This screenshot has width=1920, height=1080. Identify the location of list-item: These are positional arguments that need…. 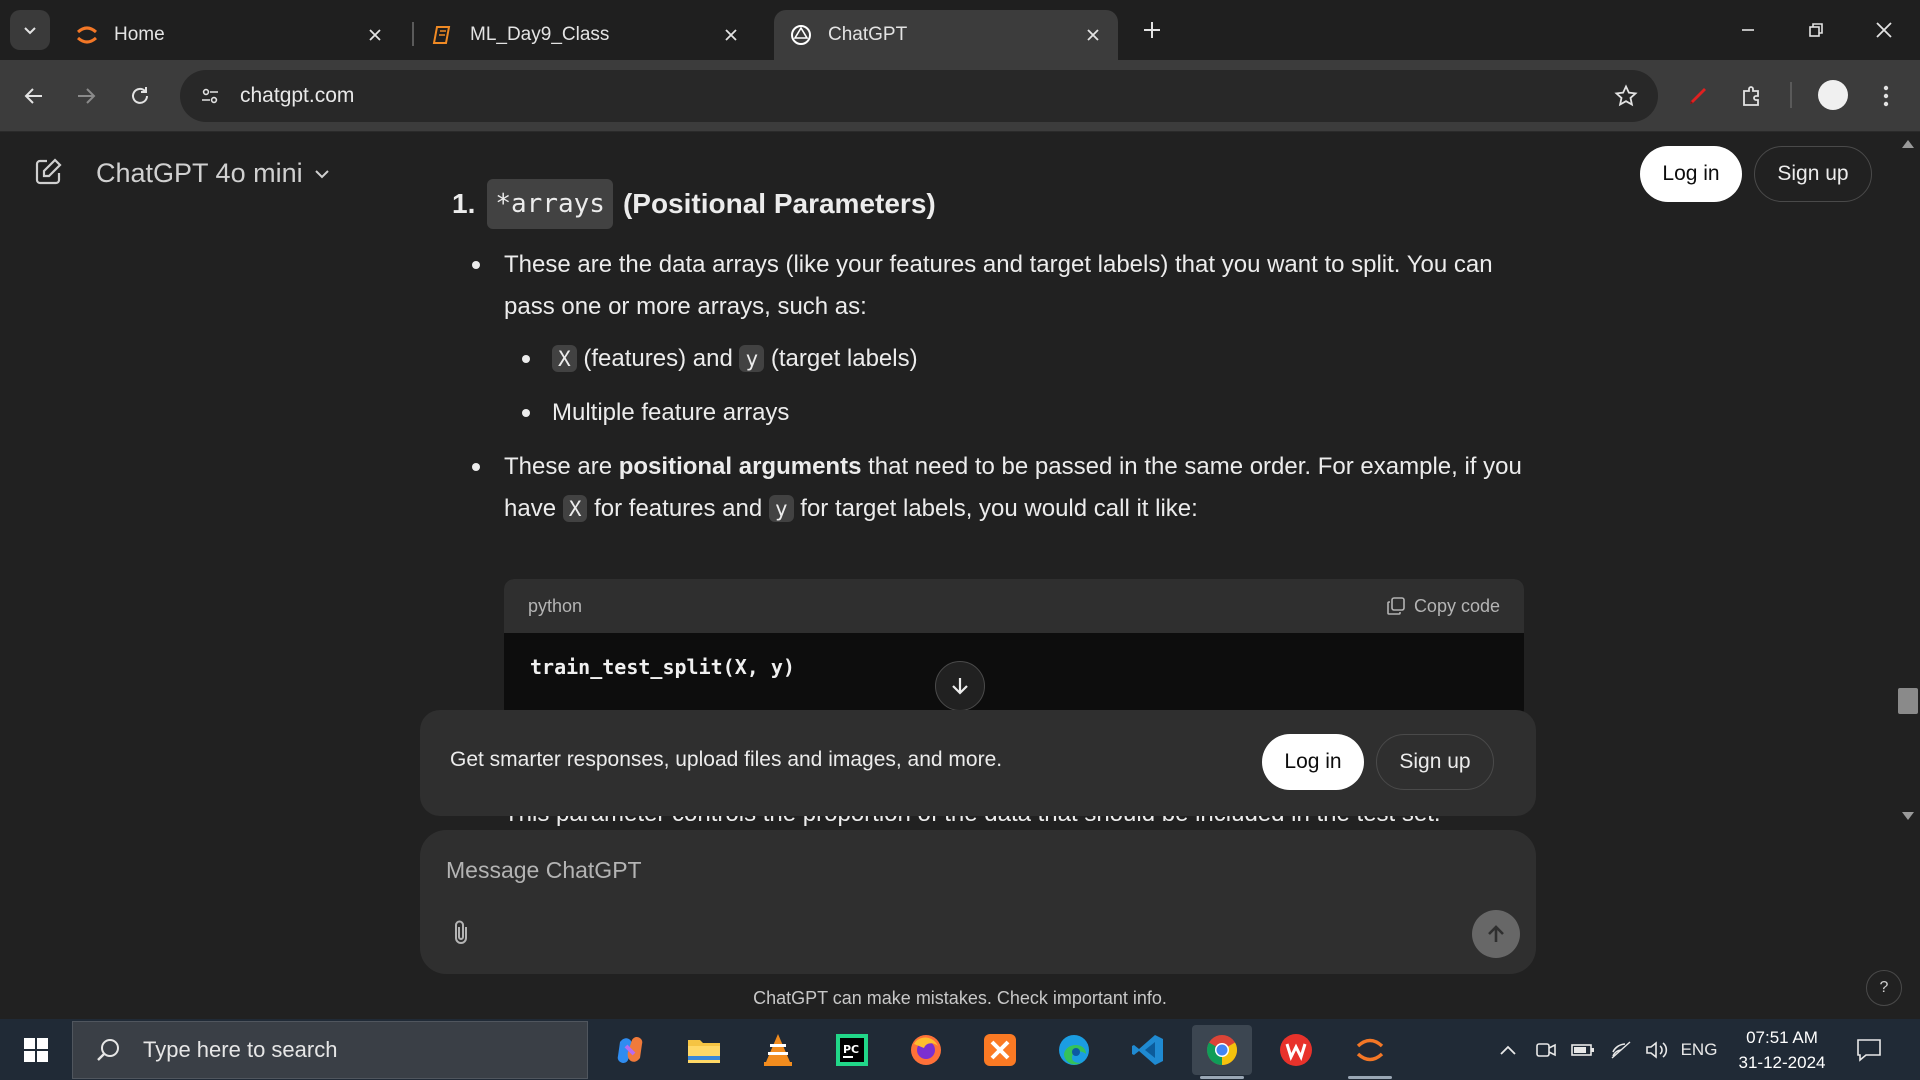
(992, 488).